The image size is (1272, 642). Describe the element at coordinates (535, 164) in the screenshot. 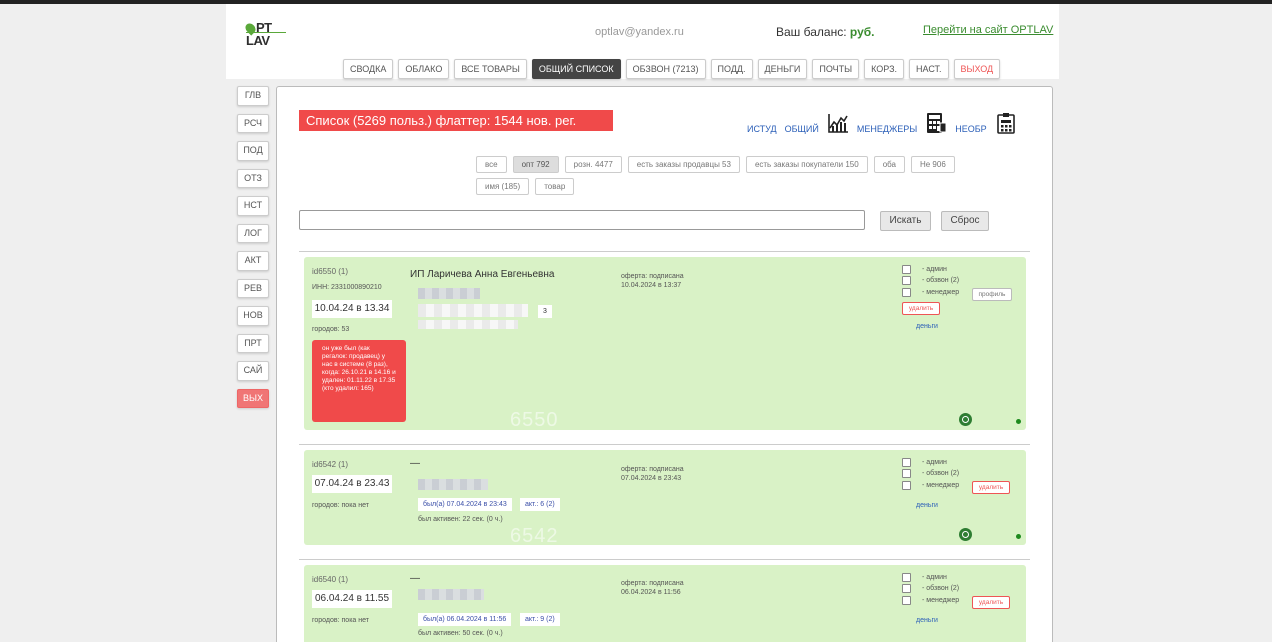

I see `filter-wholesale: опт 792` at that location.